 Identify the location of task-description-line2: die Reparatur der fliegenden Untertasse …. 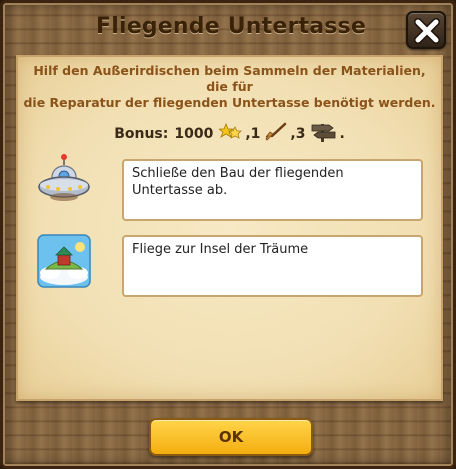
(229, 102).